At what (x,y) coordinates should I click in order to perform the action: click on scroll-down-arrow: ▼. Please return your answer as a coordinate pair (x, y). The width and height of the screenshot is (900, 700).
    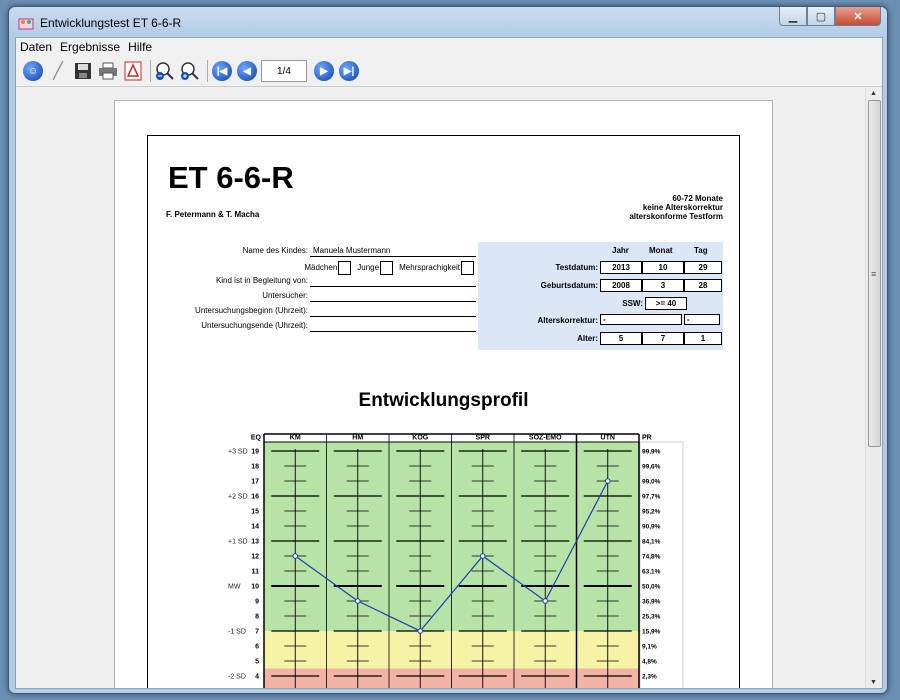
    Looking at the image, I should click on (873, 682).